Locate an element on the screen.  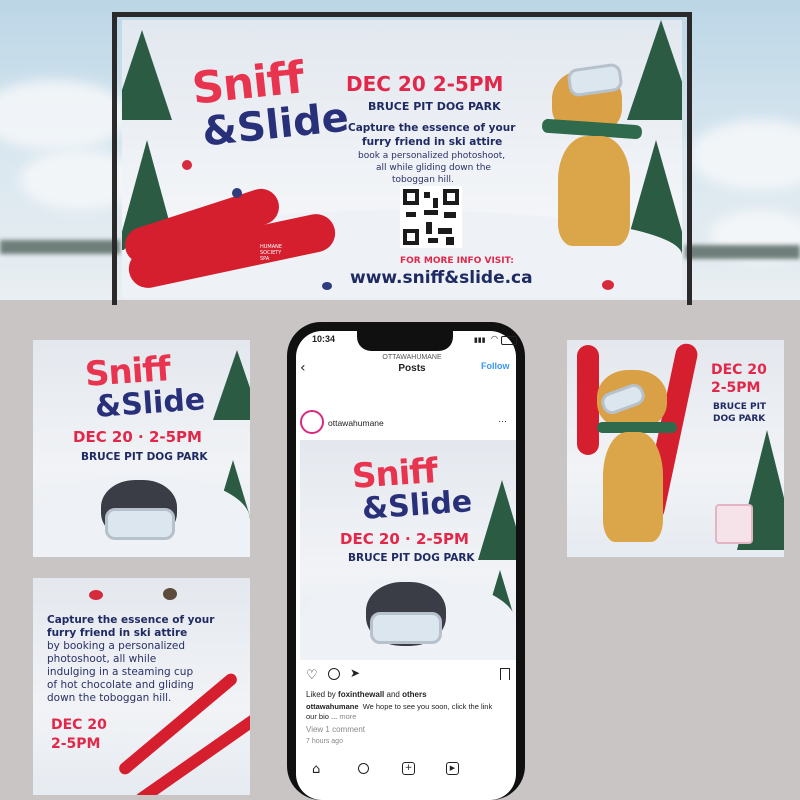
view-comments-link: View 1 comment is located at coordinates (335, 729).